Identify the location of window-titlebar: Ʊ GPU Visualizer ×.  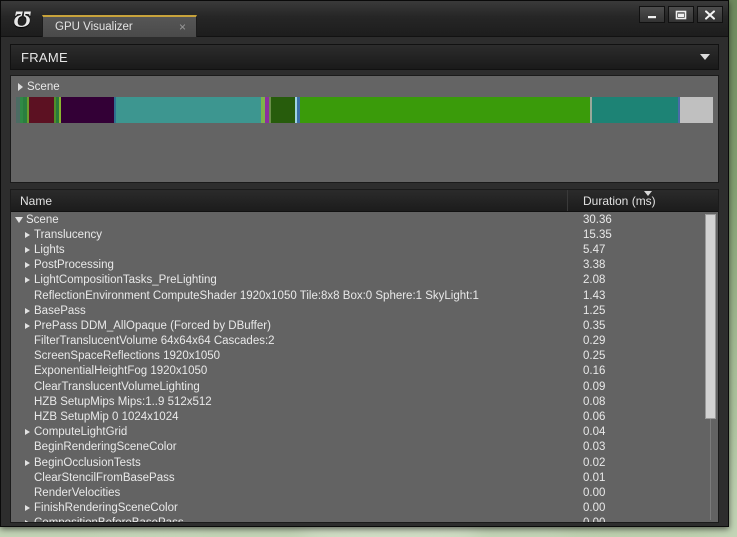
(364, 19).